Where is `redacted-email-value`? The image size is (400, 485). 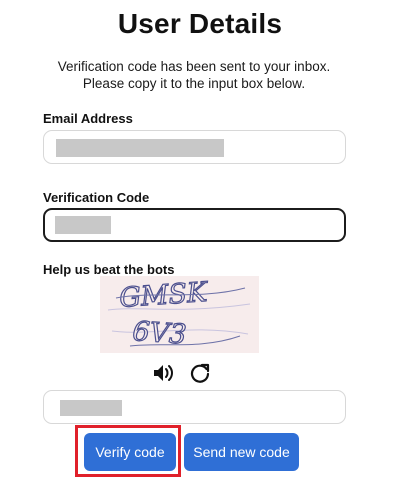 redacted-email-value is located at coordinates (140, 148).